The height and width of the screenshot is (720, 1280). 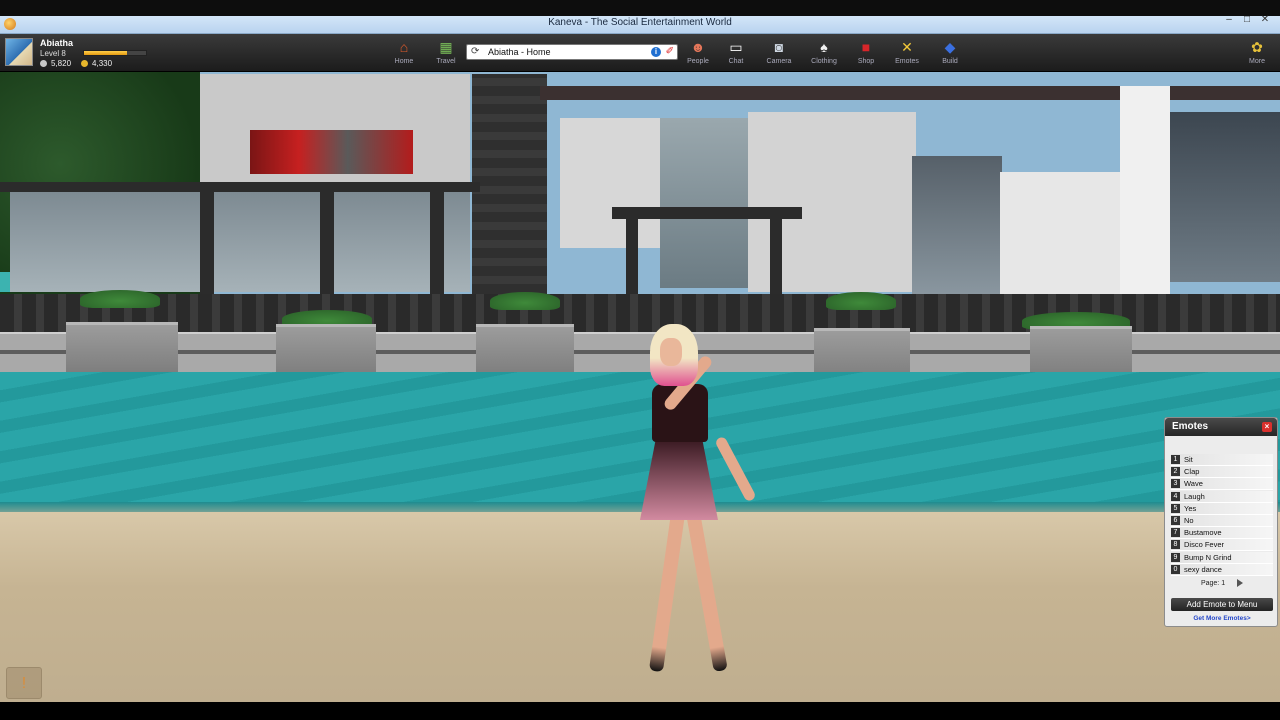 What do you see at coordinates (102, 63) in the screenshot?
I see `credits-balance: 4,330` at bounding box center [102, 63].